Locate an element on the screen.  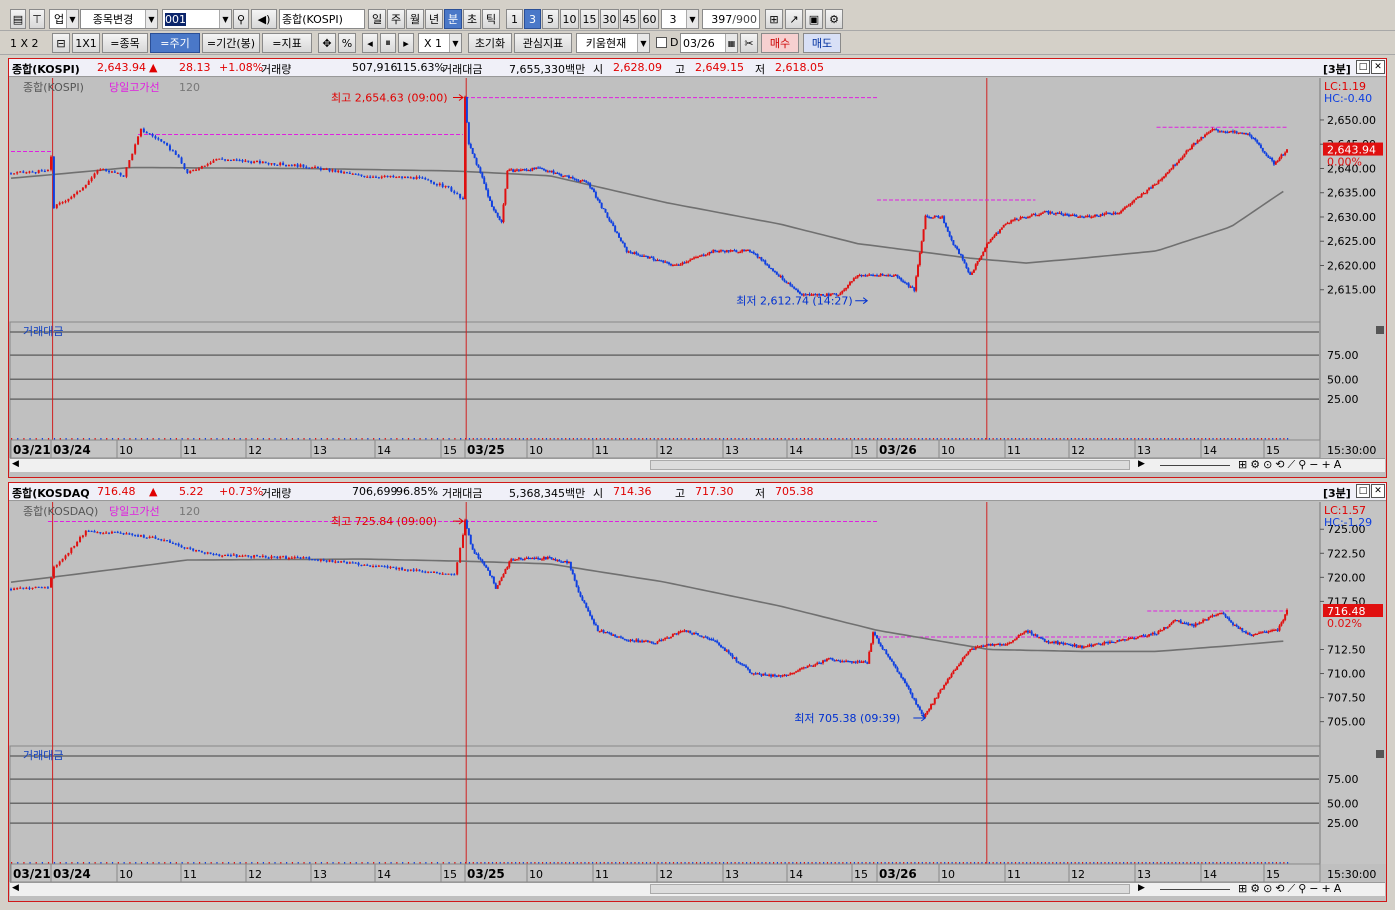
watch-indicator-button: 관심지표 is located at coordinates (543, 43).